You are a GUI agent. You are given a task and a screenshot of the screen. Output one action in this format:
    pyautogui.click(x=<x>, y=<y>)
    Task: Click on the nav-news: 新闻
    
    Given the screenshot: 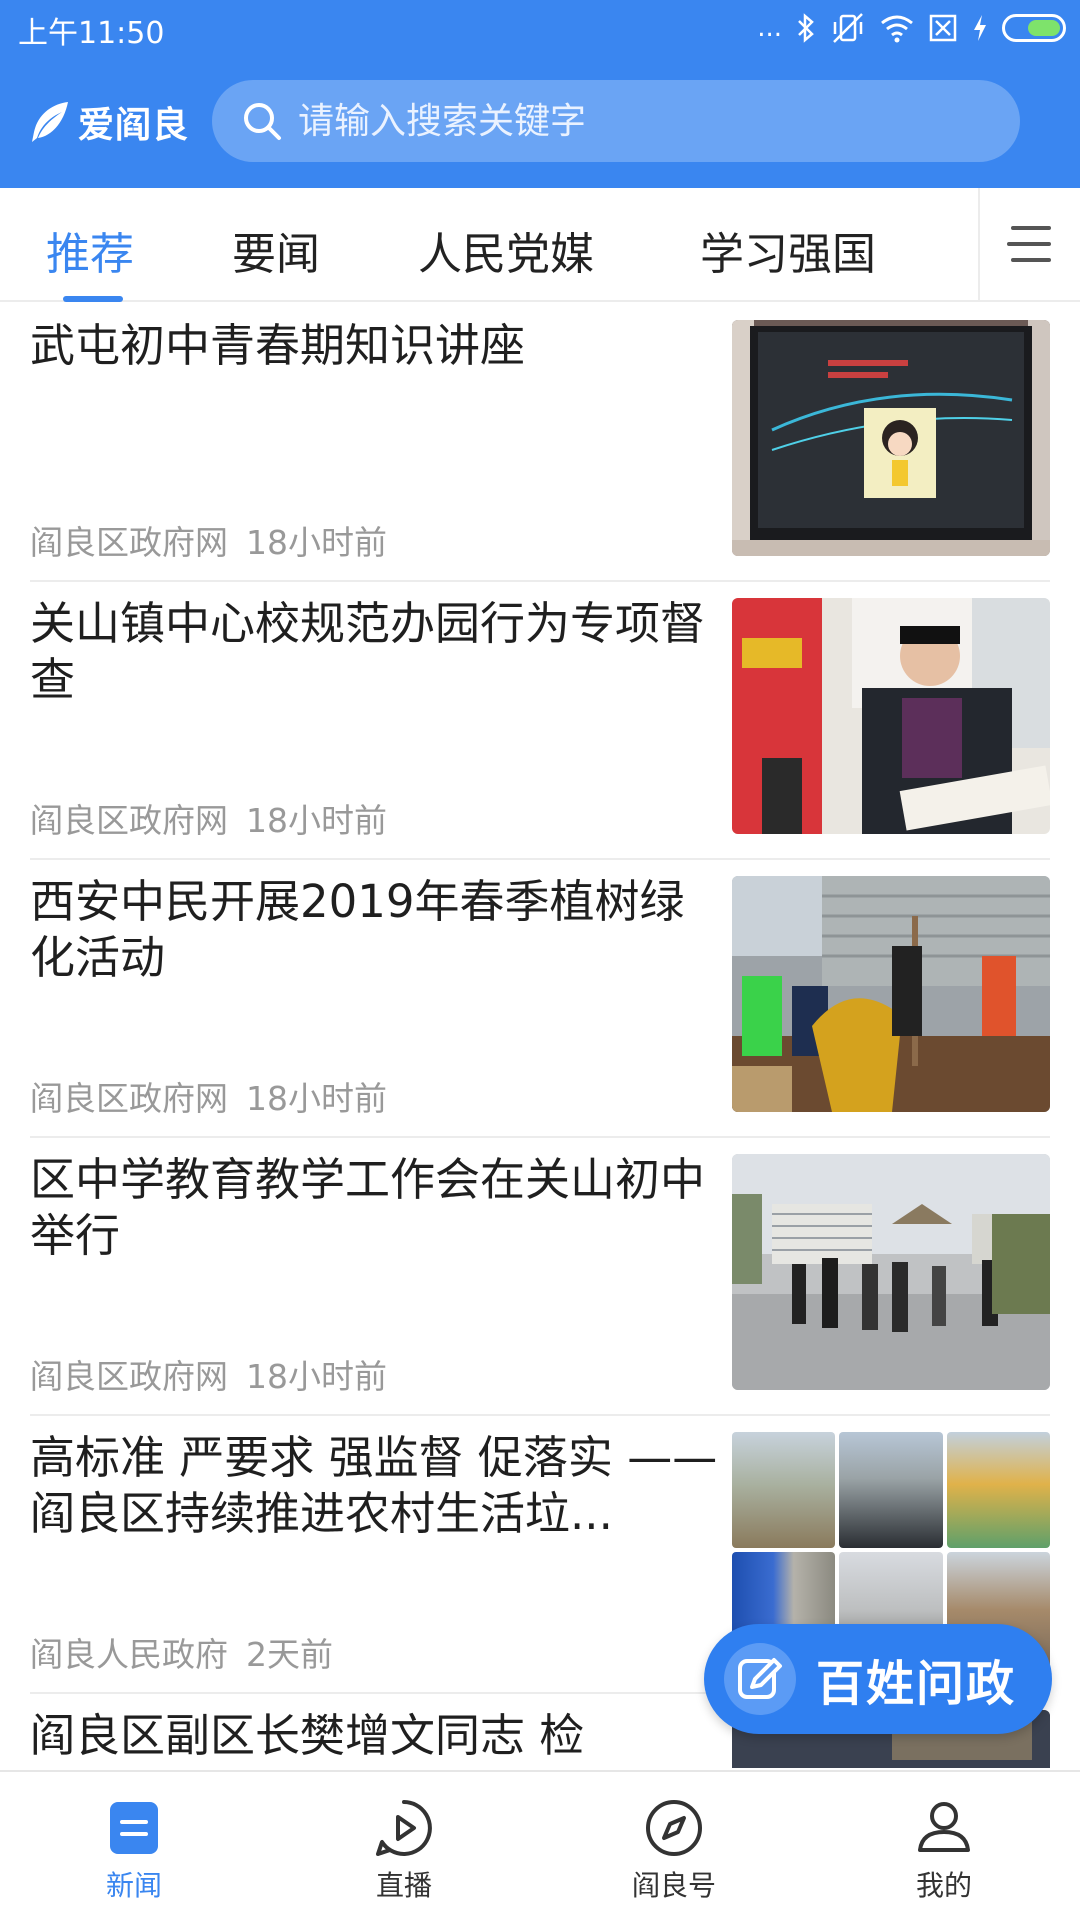 What is the action you would take?
    pyautogui.click(x=134, y=1853)
    